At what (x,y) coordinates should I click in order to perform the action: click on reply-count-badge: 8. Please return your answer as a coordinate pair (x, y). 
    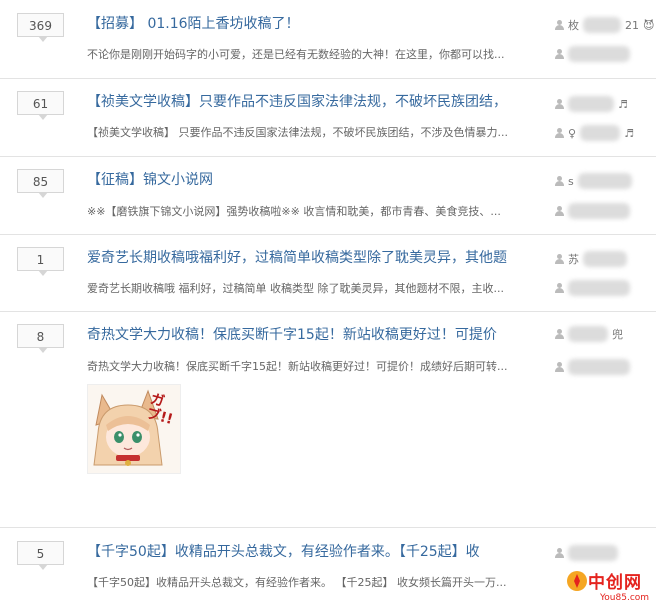
    Looking at the image, I should click on (40, 338).